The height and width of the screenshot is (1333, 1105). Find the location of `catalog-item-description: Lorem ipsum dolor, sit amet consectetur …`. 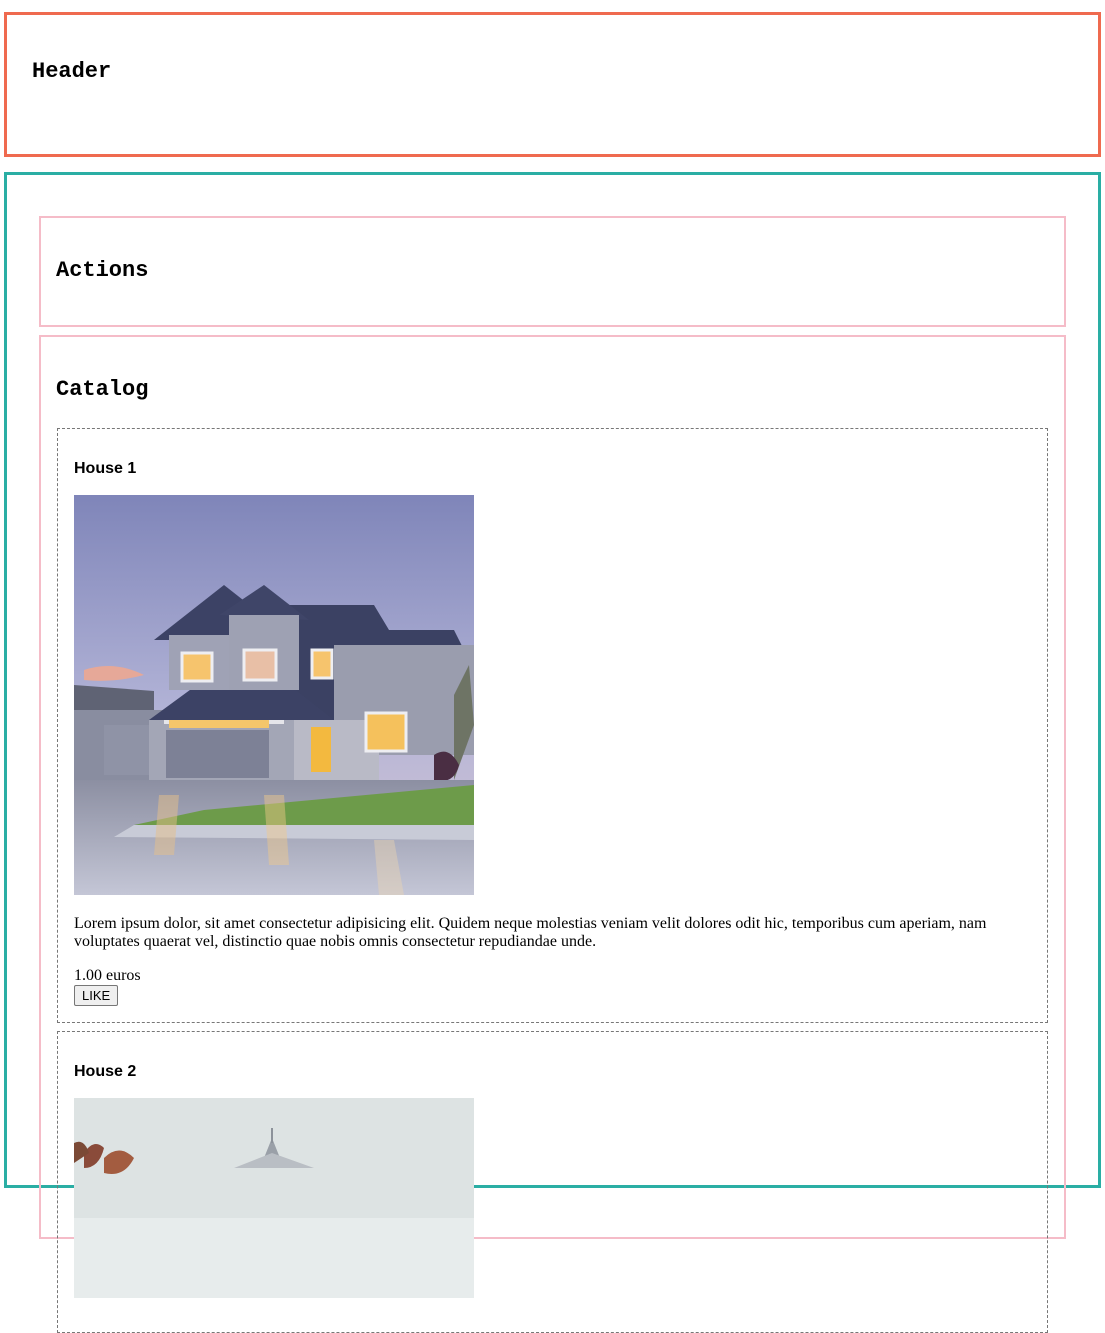

catalog-item-description: Lorem ipsum dolor, sit amet consectetur … is located at coordinates (530, 932).